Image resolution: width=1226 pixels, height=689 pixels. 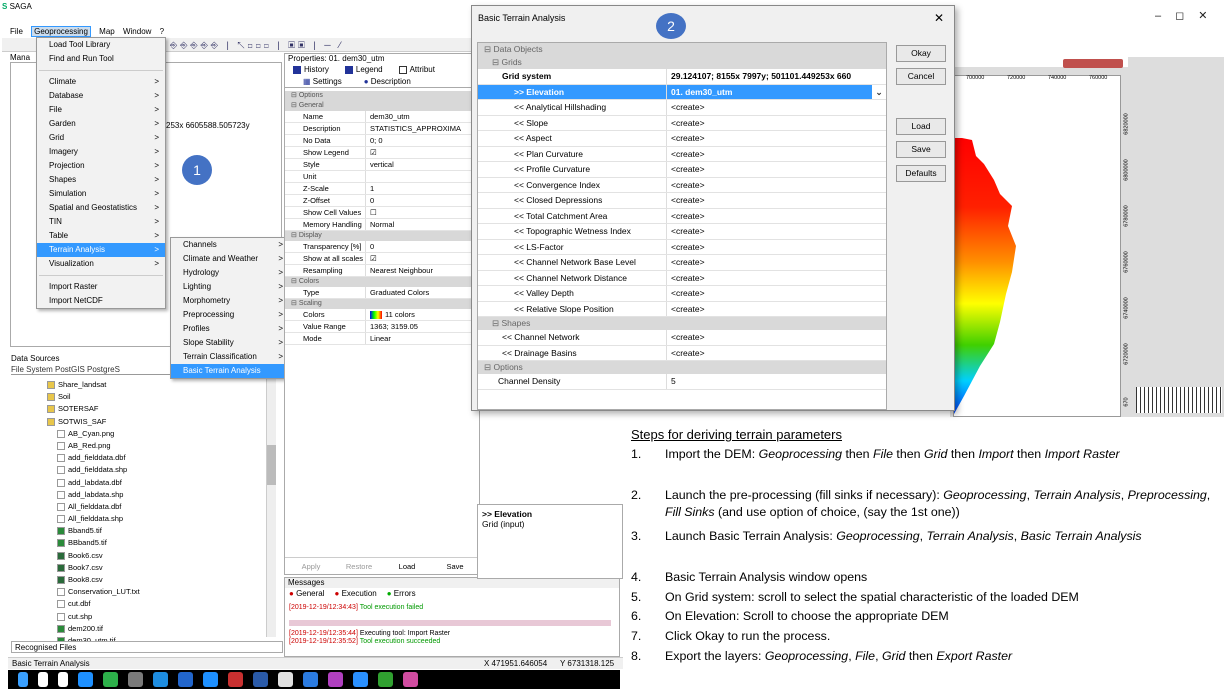 I want to click on geo-menu-item: Simulation >, so click(x=101, y=194).